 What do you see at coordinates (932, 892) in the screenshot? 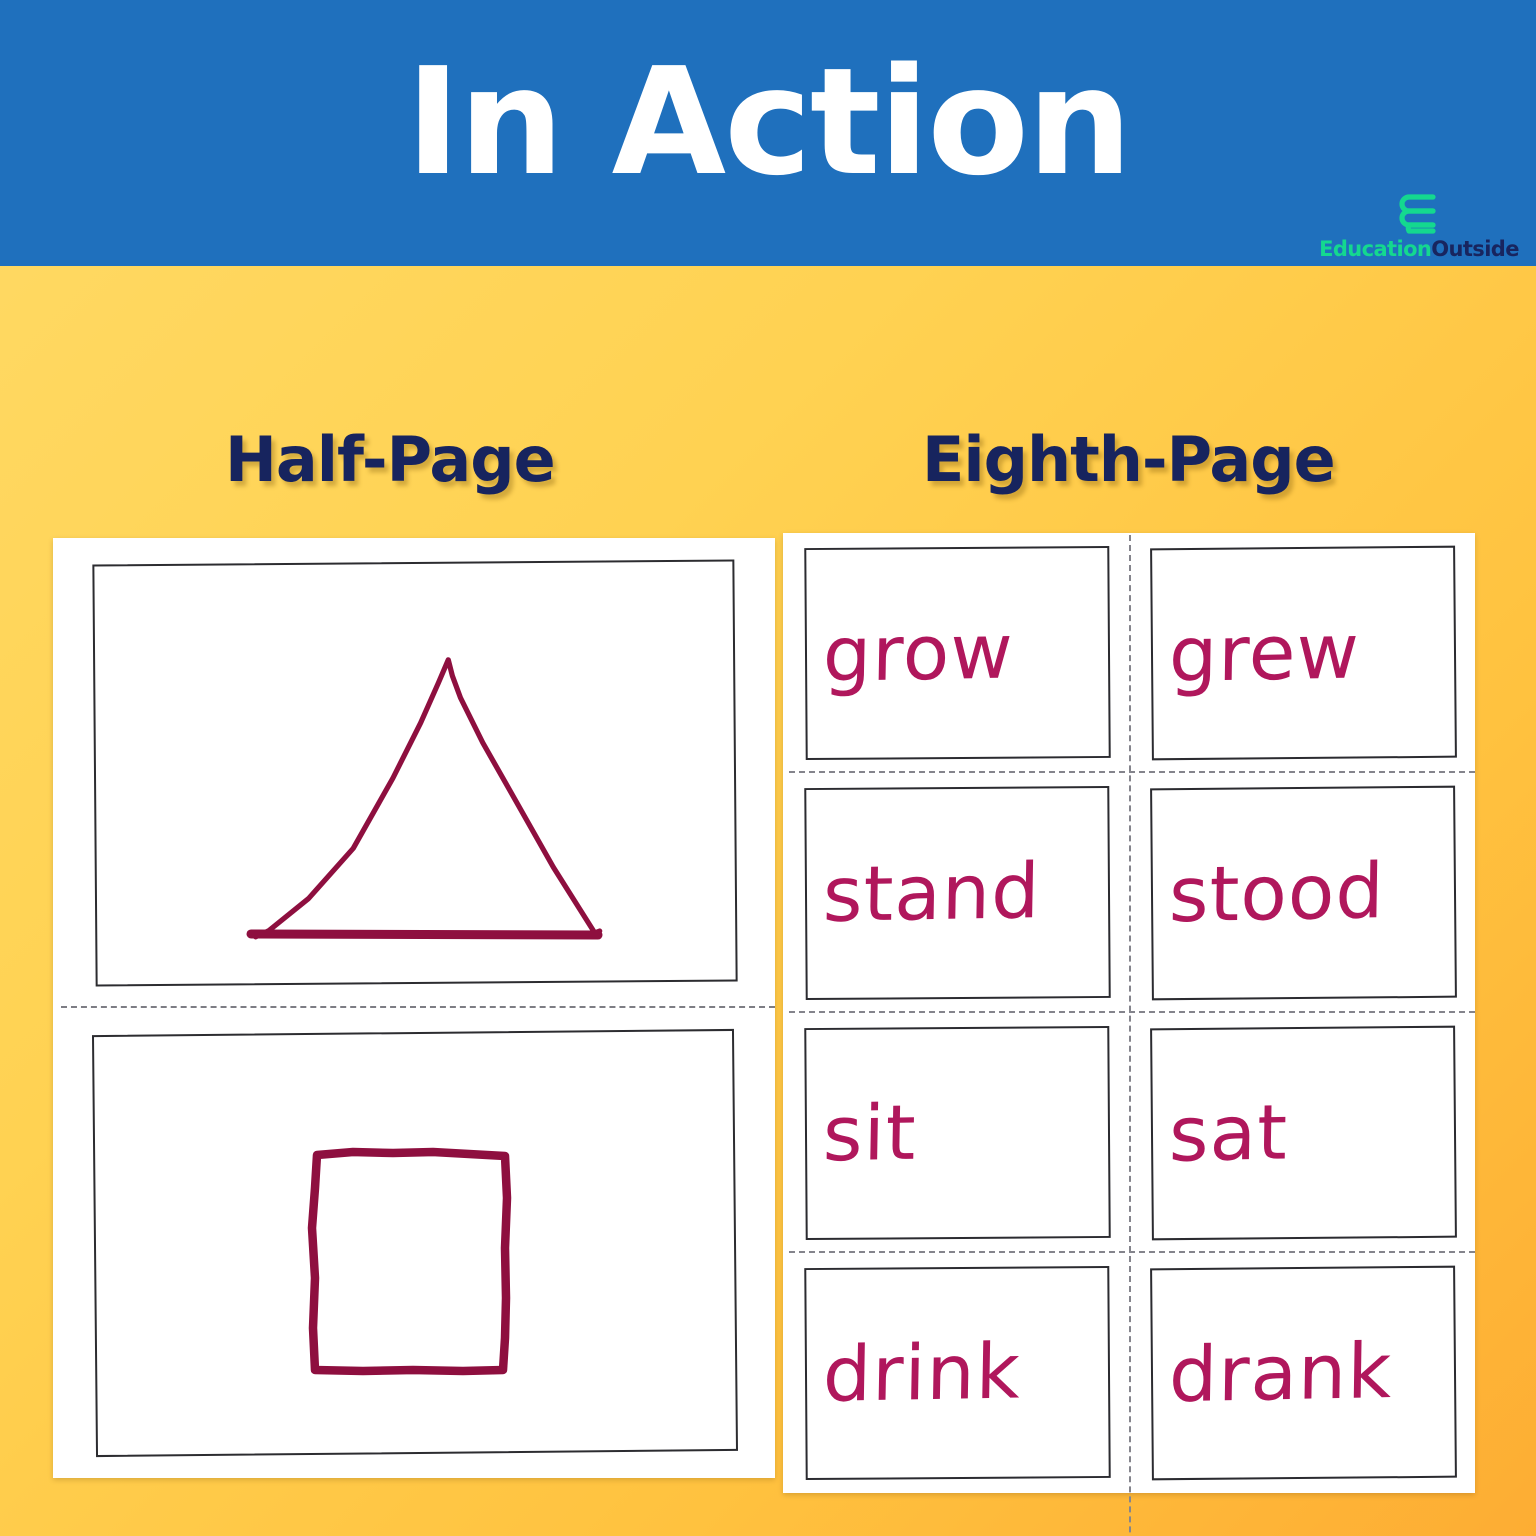
I see `word-text: stand` at bounding box center [932, 892].